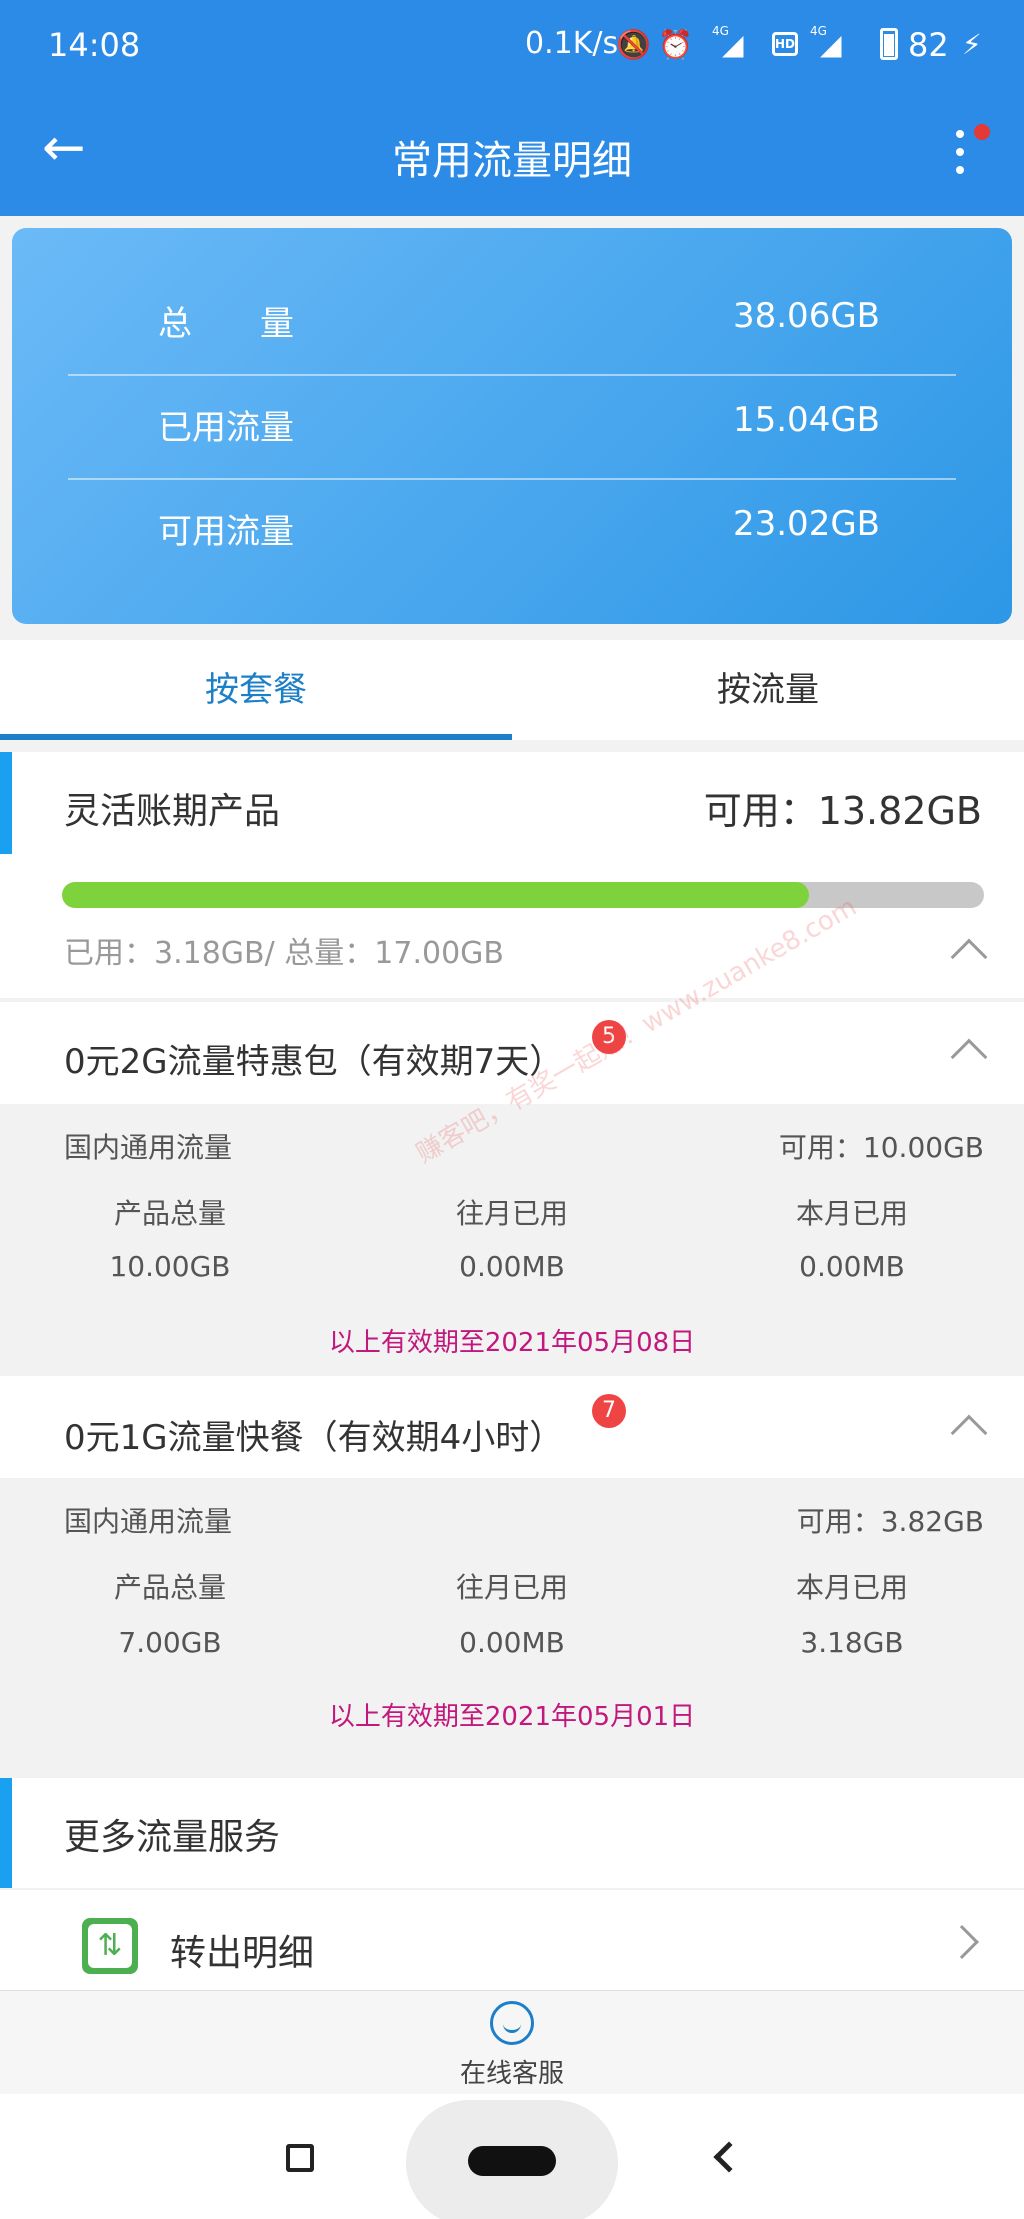 The height and width of the screenshot is (2219, 1024). What do you see at coordinates (633, 44) in the screenshot?
I see `mute-bell-icon: 🔕` at bounding box center [633, 44].